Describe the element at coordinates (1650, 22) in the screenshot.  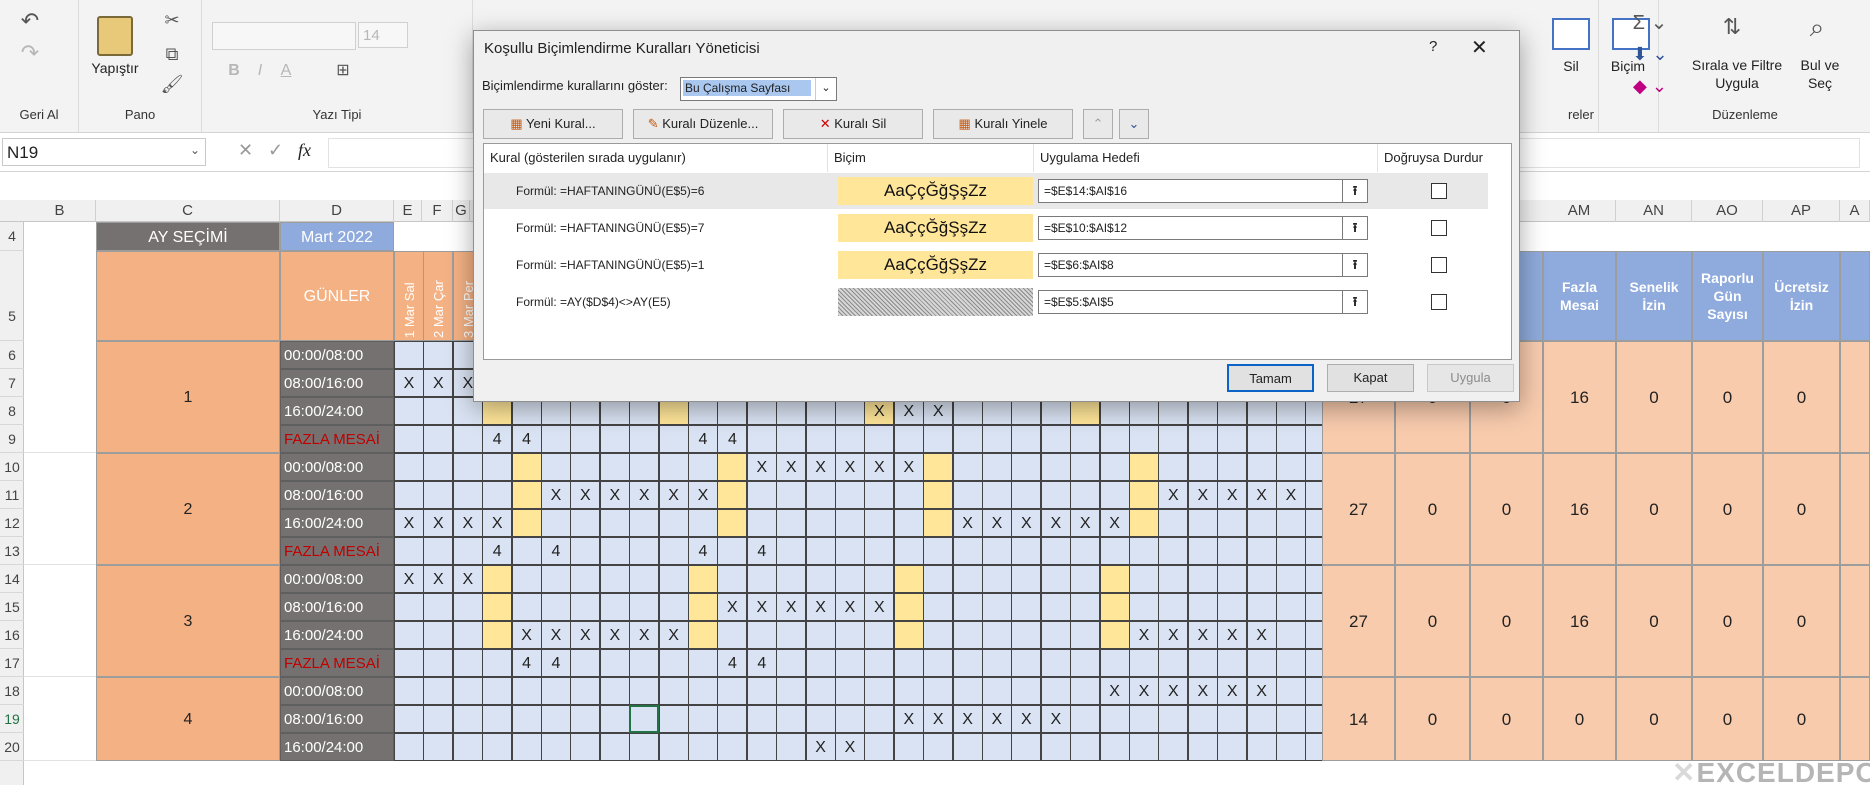
I see `autosum-icon: Σ ⌄` at that location.